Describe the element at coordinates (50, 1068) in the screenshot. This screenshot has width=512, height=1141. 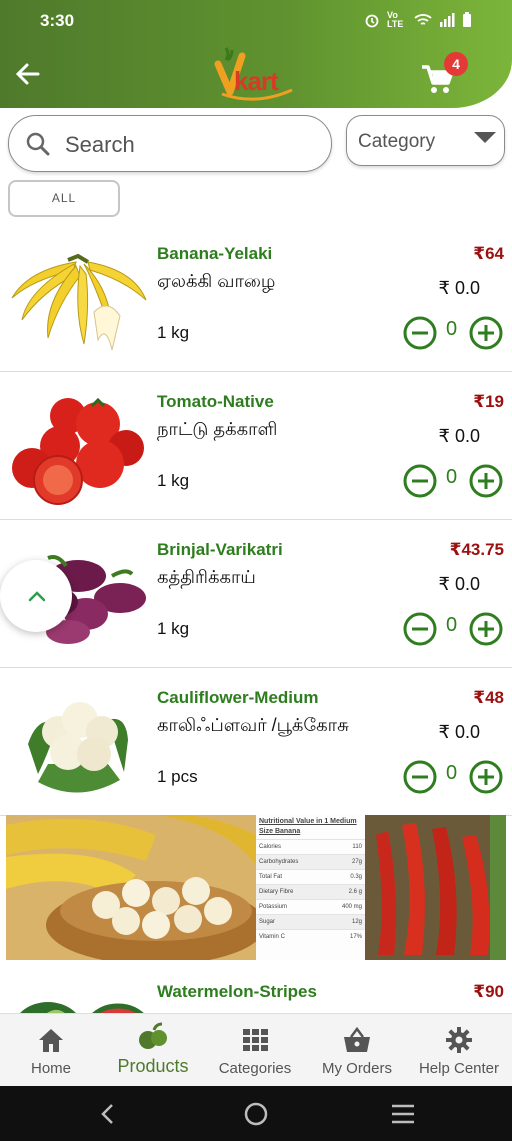
I see `nav-label: Home` at that location.